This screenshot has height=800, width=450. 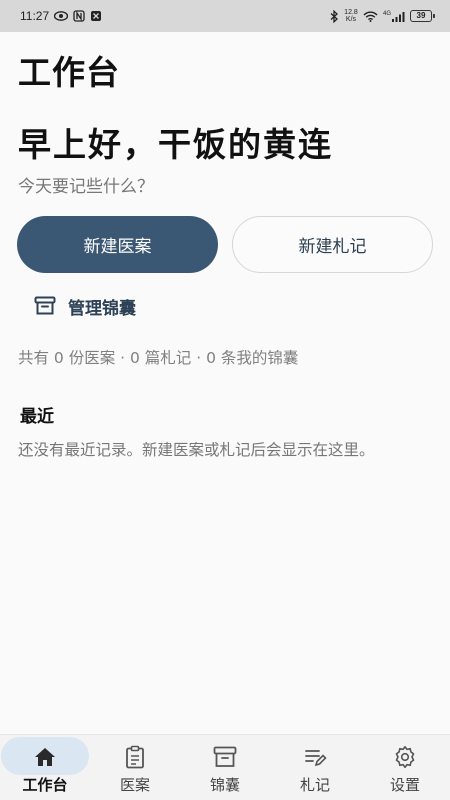 I want to click on nav-item-tips: 锦囊, so click(x=225, y=767).